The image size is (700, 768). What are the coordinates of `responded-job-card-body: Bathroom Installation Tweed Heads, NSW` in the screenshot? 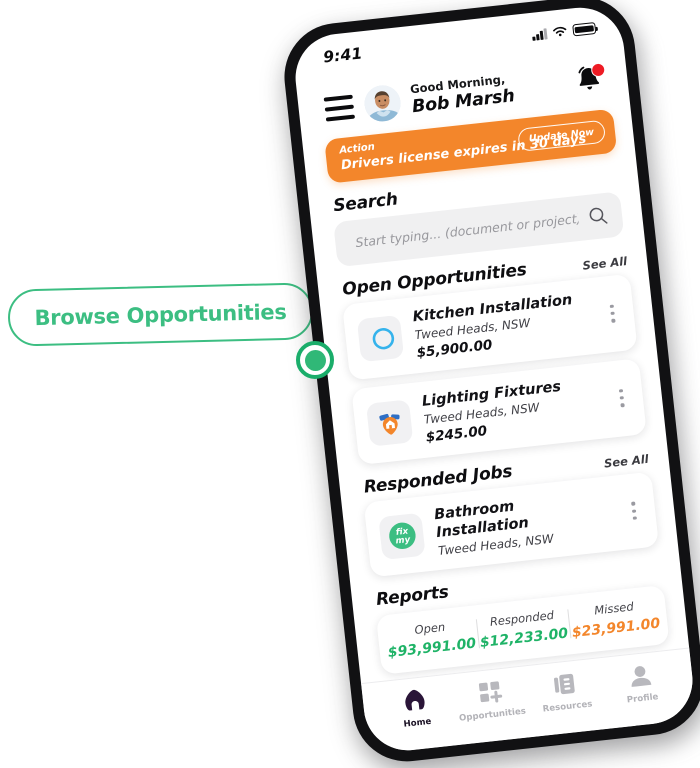 It's located at (524, 523).